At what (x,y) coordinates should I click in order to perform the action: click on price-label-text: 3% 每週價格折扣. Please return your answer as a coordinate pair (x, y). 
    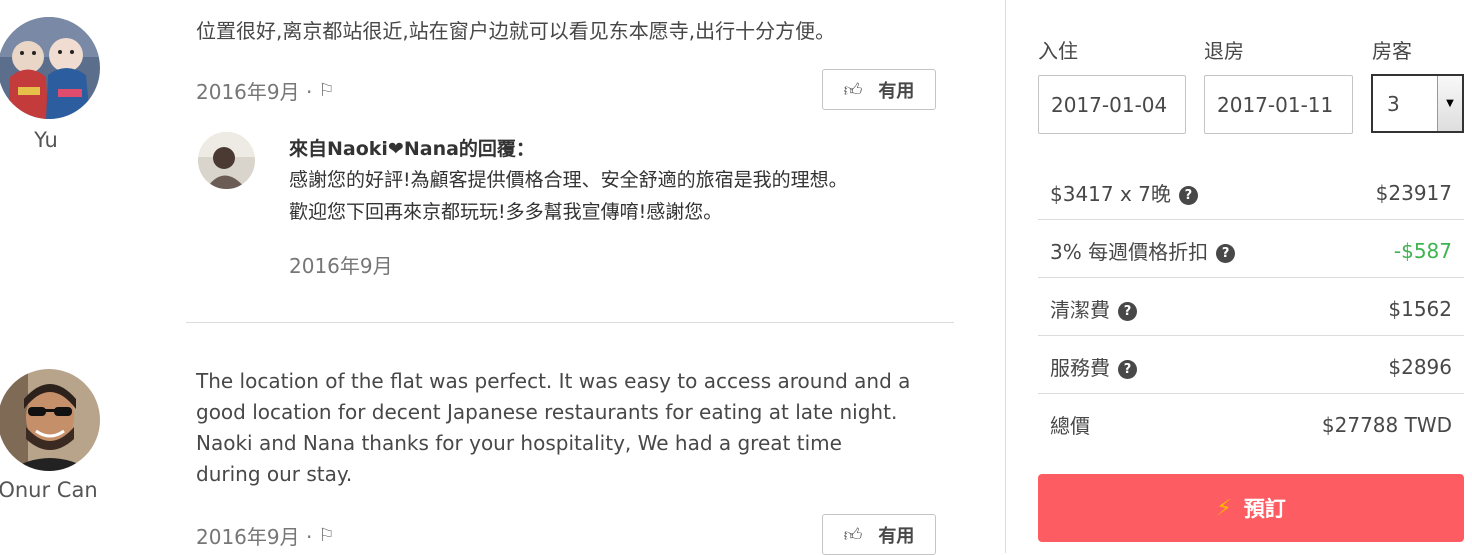
    Looking at the image, I should click on (1129, 252).